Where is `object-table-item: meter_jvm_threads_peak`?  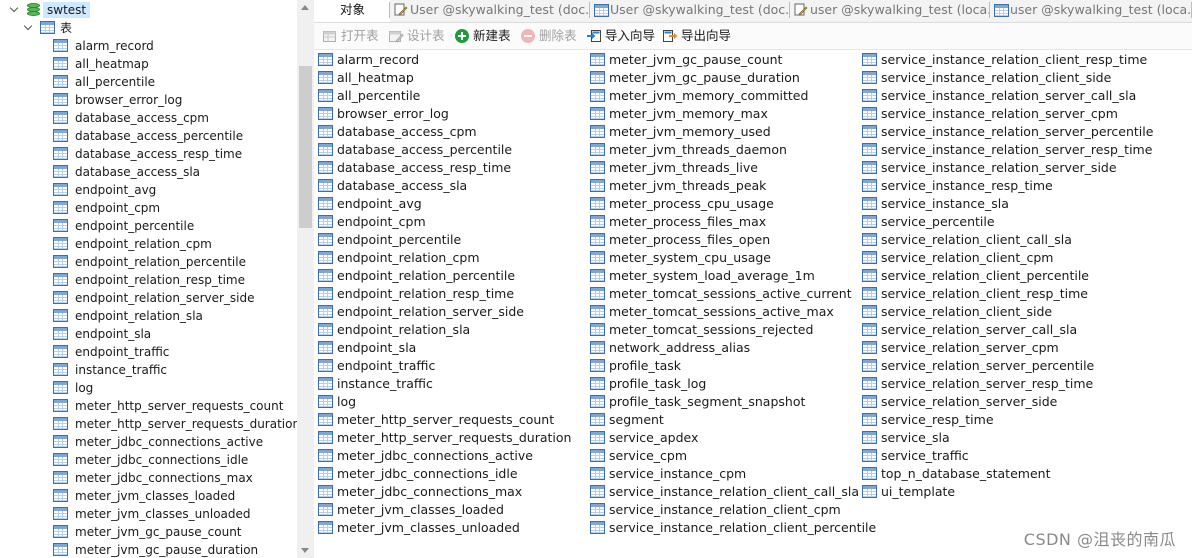 object-table-item: meter_jvm_threads_peak is located at coordinates (724, 186).